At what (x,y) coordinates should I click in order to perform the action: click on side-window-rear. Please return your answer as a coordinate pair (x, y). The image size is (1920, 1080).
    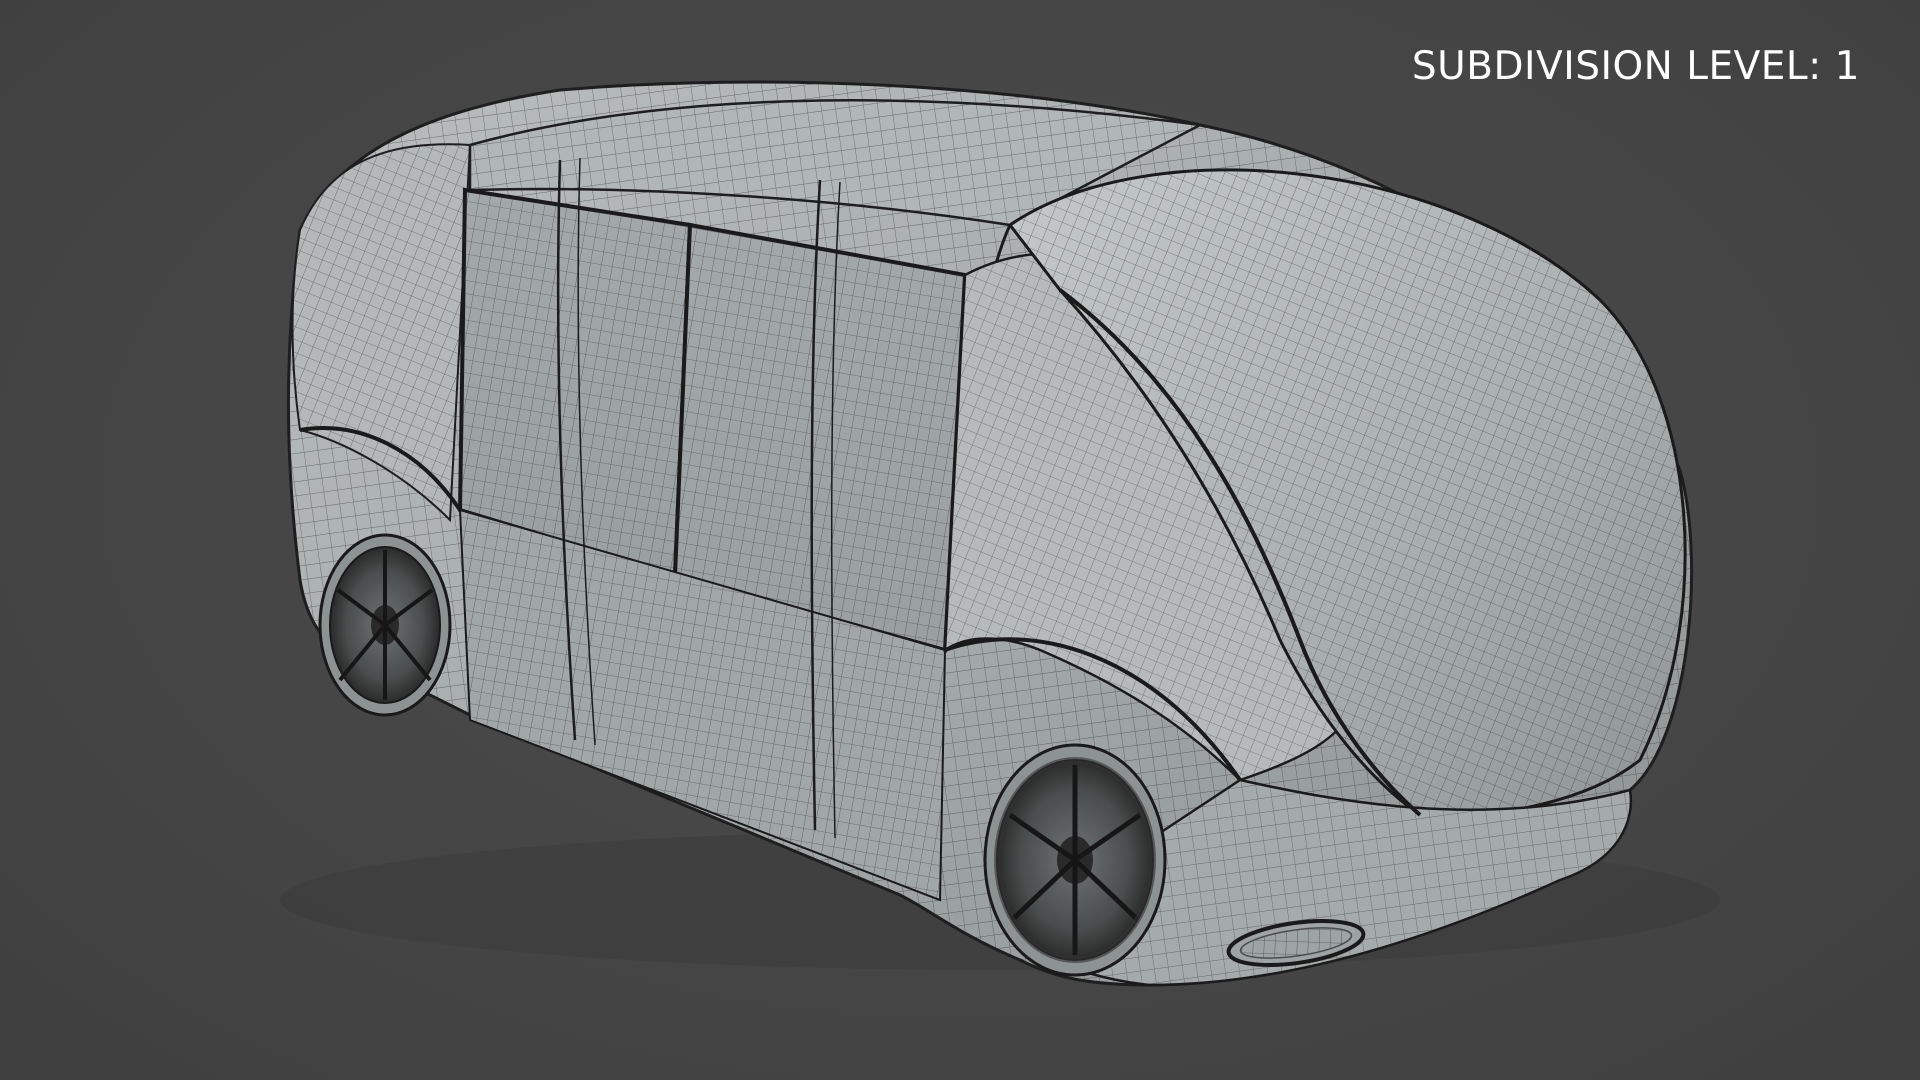
    Looking at the image, I should click on (575, 382).